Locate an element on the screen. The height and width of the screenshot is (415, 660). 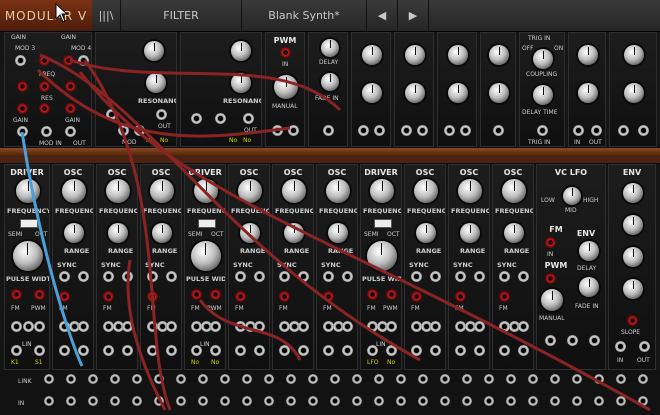
trig-knob is located at coordinates (543, 59).